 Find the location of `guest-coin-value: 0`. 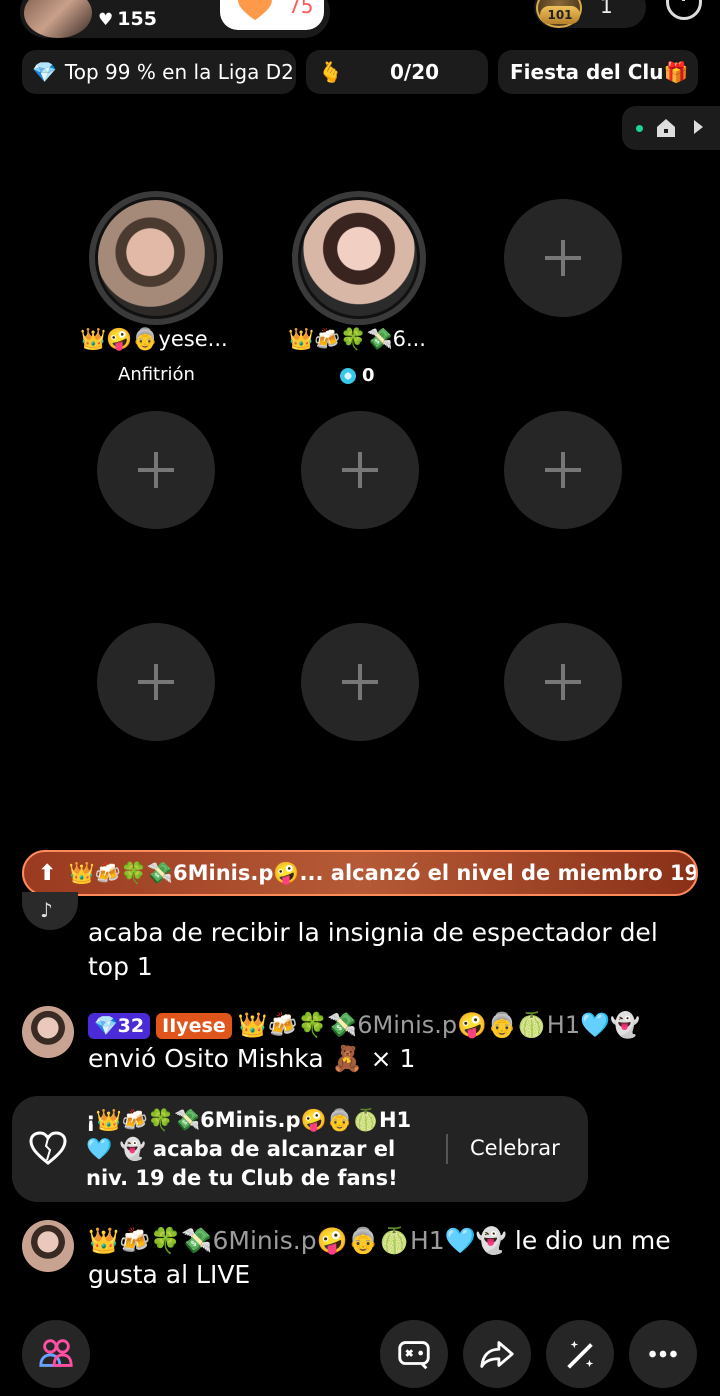

guest-coin-value: 0 is located at coordinates (368, 375).